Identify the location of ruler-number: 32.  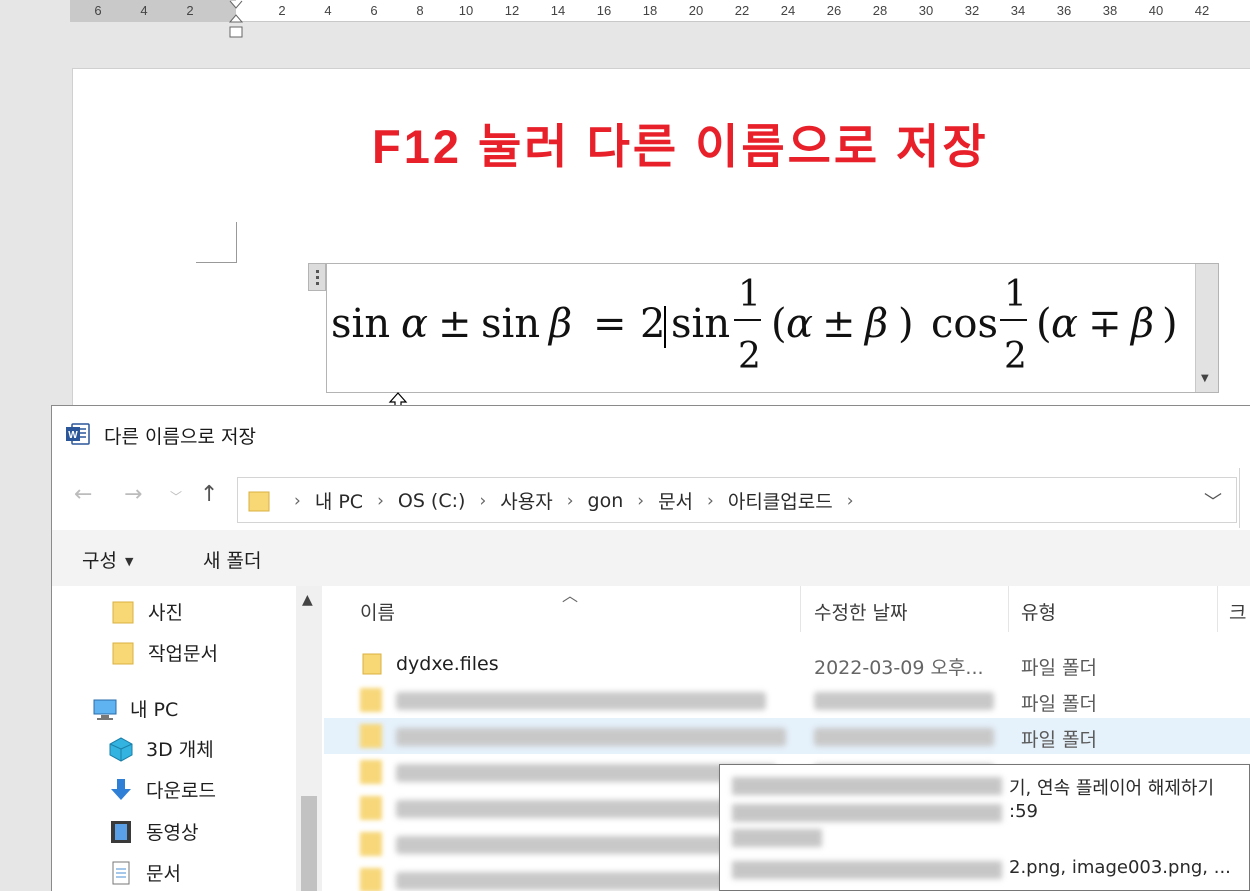
(972, 10).